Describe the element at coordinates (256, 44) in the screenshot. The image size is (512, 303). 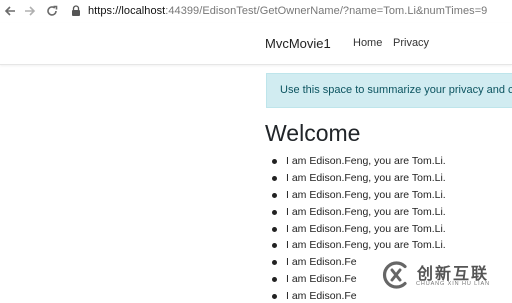
I see `site-header: MvcMovie1 Home Privacy` at that location.